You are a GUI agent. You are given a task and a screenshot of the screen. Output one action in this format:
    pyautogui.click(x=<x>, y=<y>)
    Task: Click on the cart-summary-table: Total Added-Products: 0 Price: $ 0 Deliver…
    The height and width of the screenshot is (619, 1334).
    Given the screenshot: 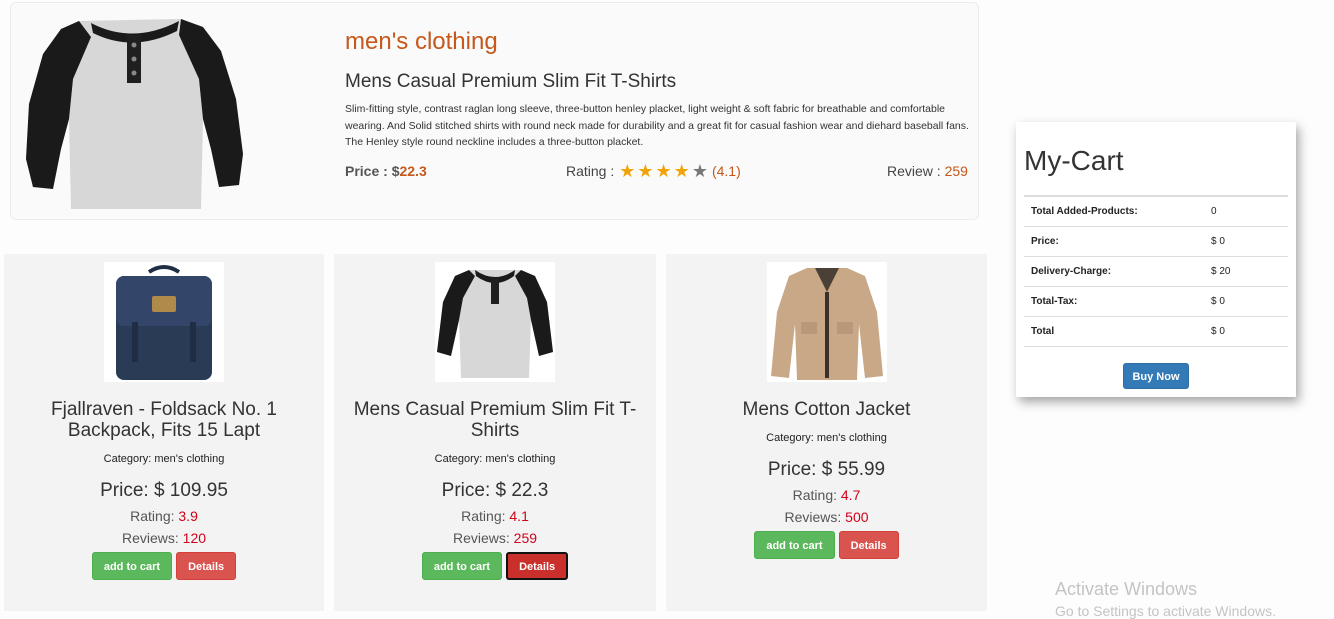 What is the action you would take?
    pyautogui.click(x=1156, y=271)
    